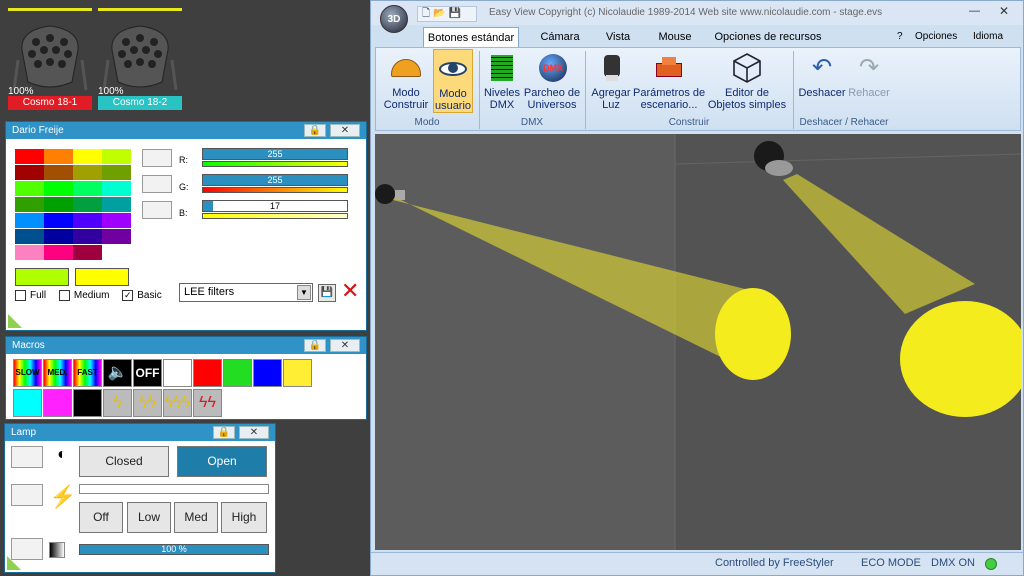 The image size is (1024, 576). I want to click on basic-checkbox: ✓, so click(128, 295).